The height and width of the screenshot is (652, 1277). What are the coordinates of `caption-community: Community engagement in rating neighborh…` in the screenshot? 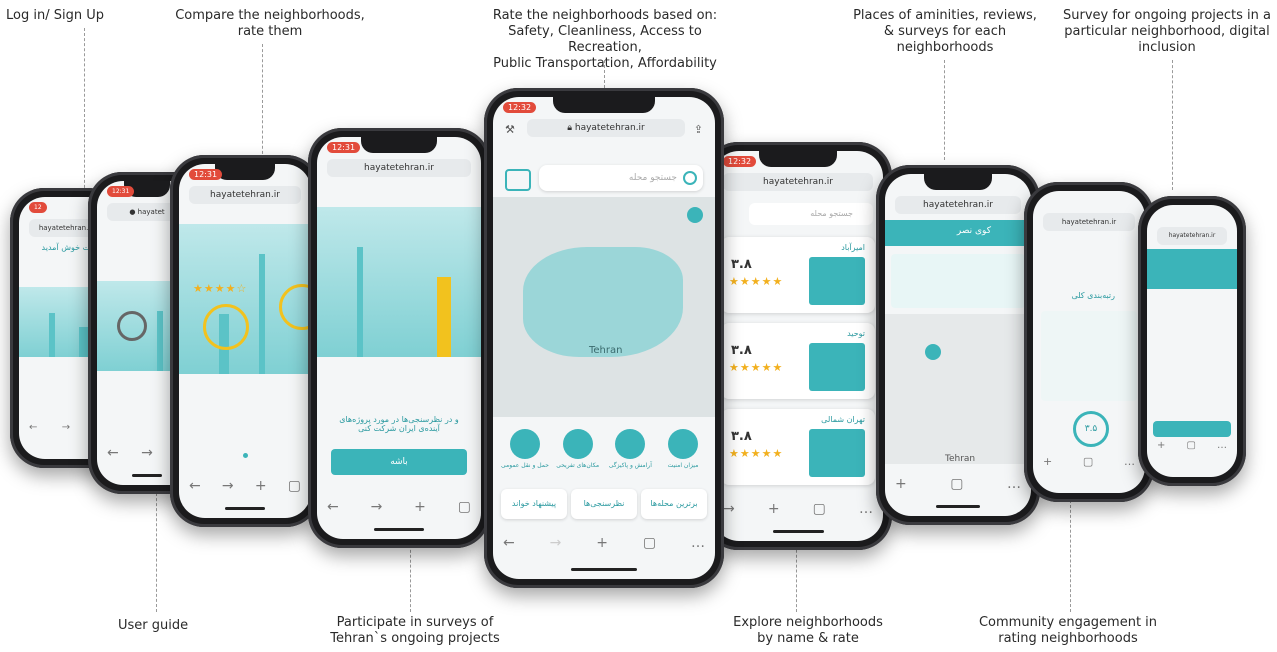 It's located at (1068, 630).